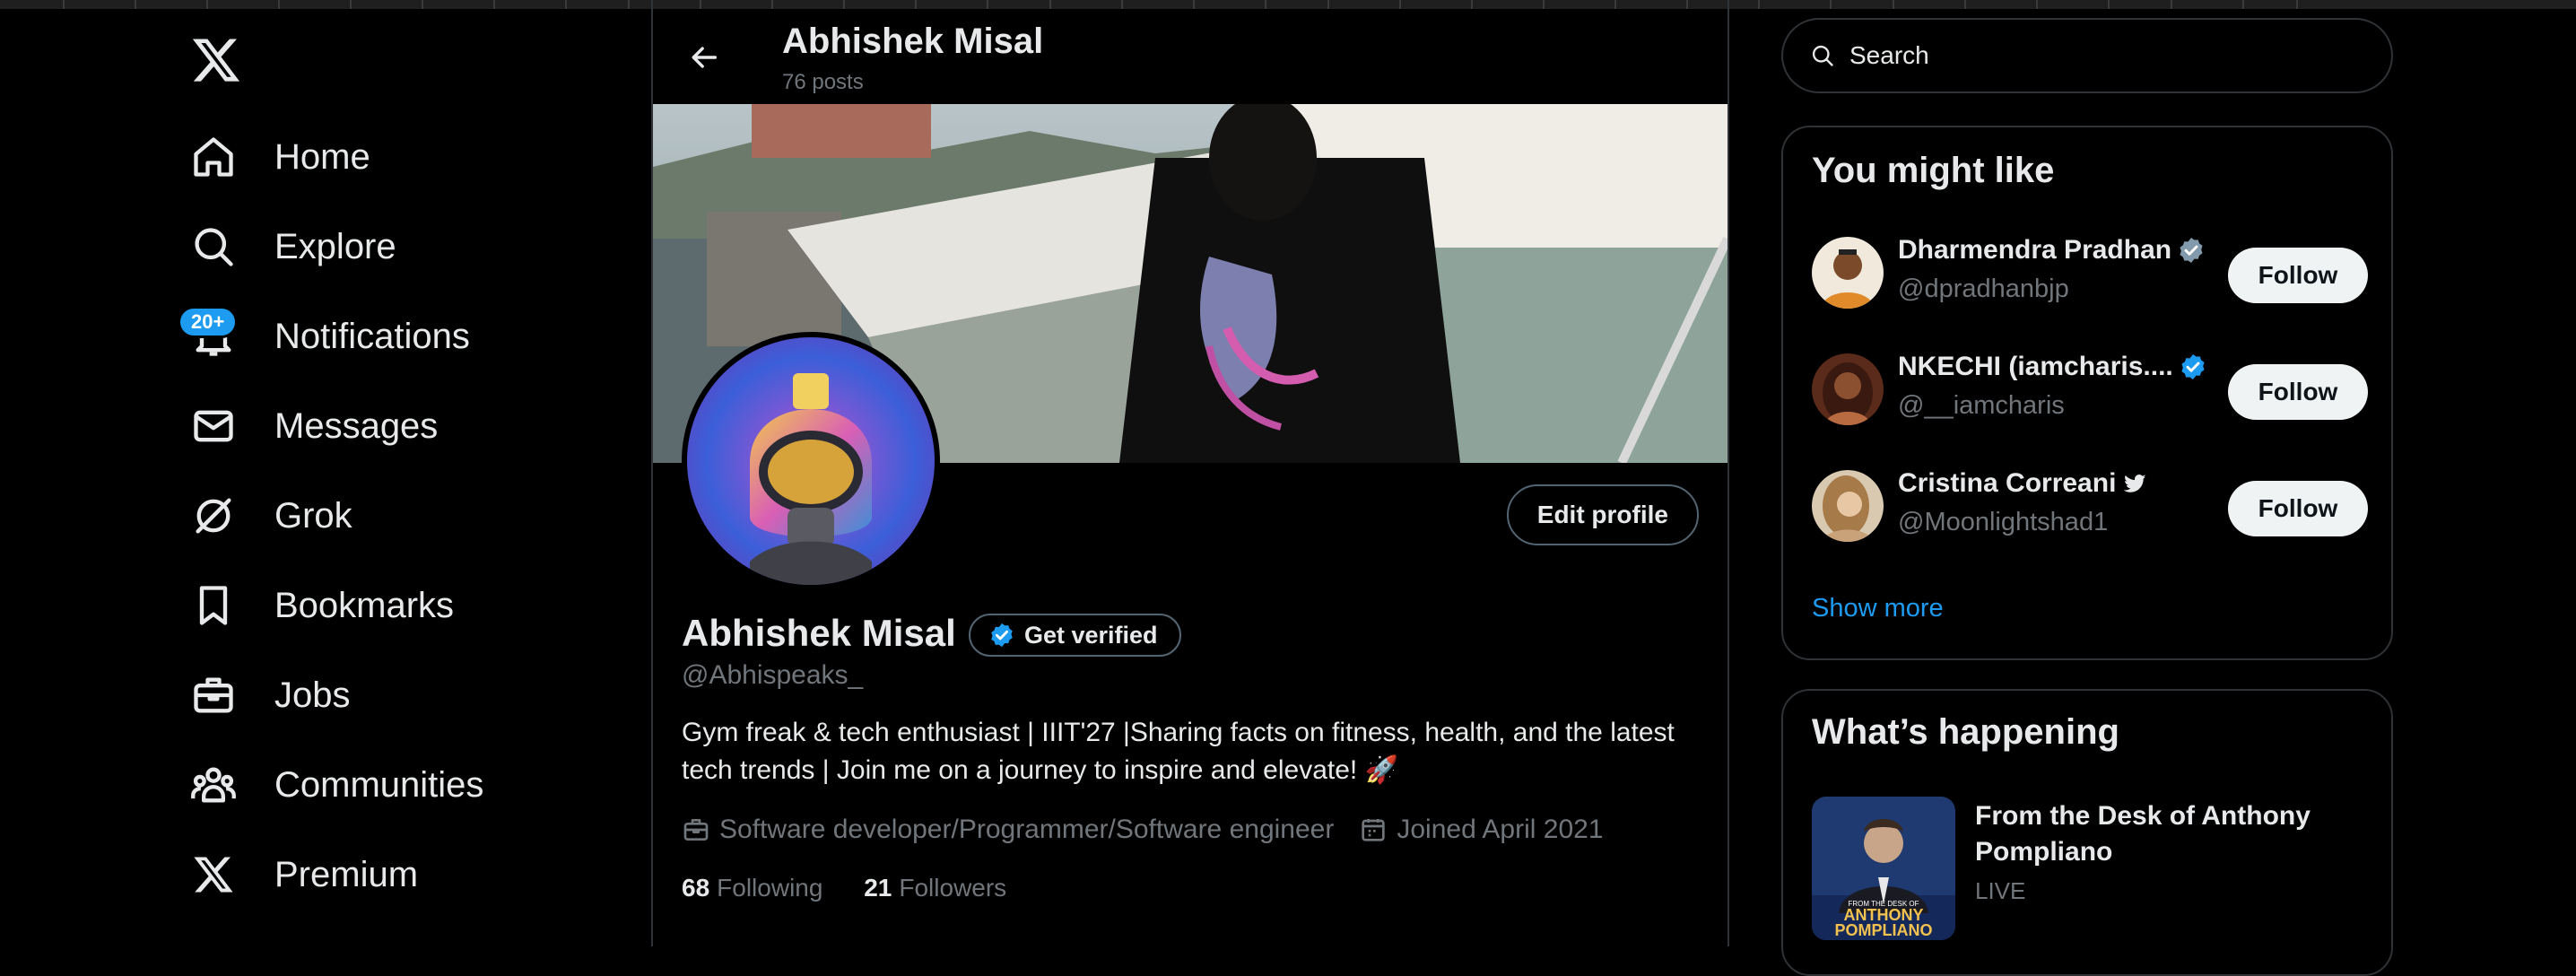  I want to click on nav-label-notifications: Notifications, so click(372, 336).